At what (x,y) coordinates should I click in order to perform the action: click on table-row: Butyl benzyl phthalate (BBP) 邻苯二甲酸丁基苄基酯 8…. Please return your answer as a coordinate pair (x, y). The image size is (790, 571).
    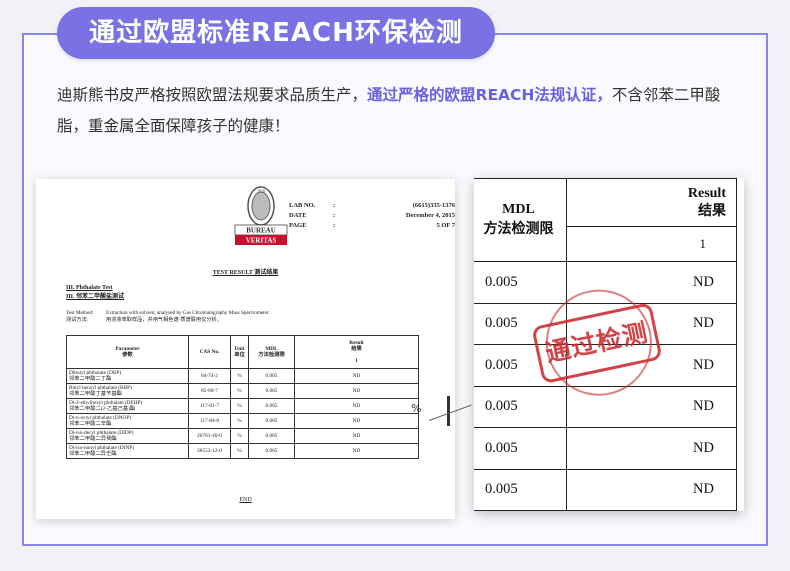
    Looking at the image, I should click on (242, 391).